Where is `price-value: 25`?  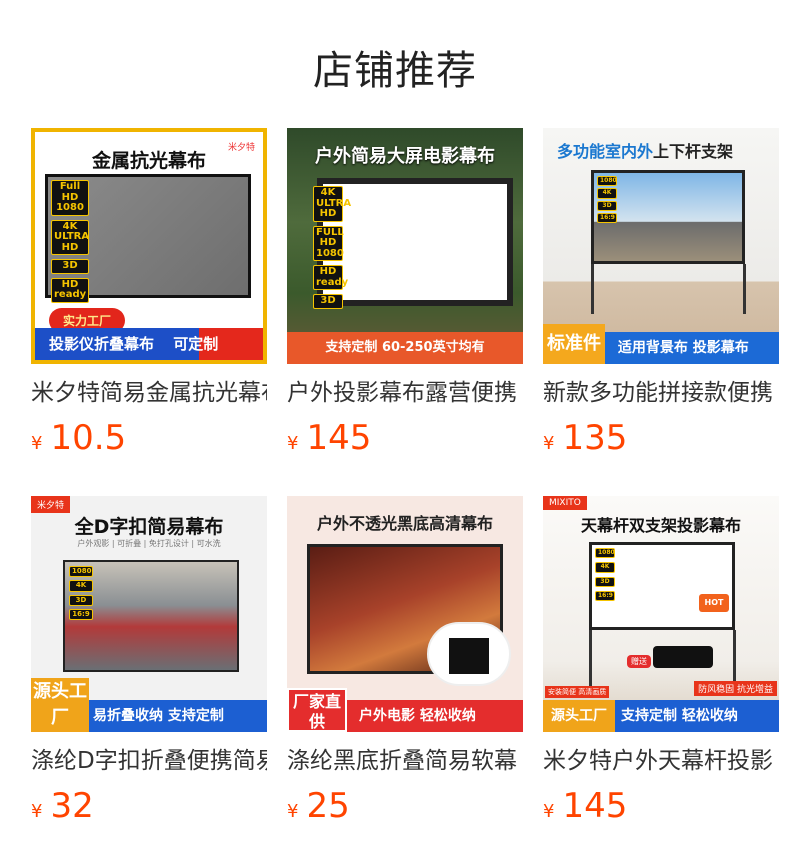 price-value: 25 is located at coordinates (328, 806).